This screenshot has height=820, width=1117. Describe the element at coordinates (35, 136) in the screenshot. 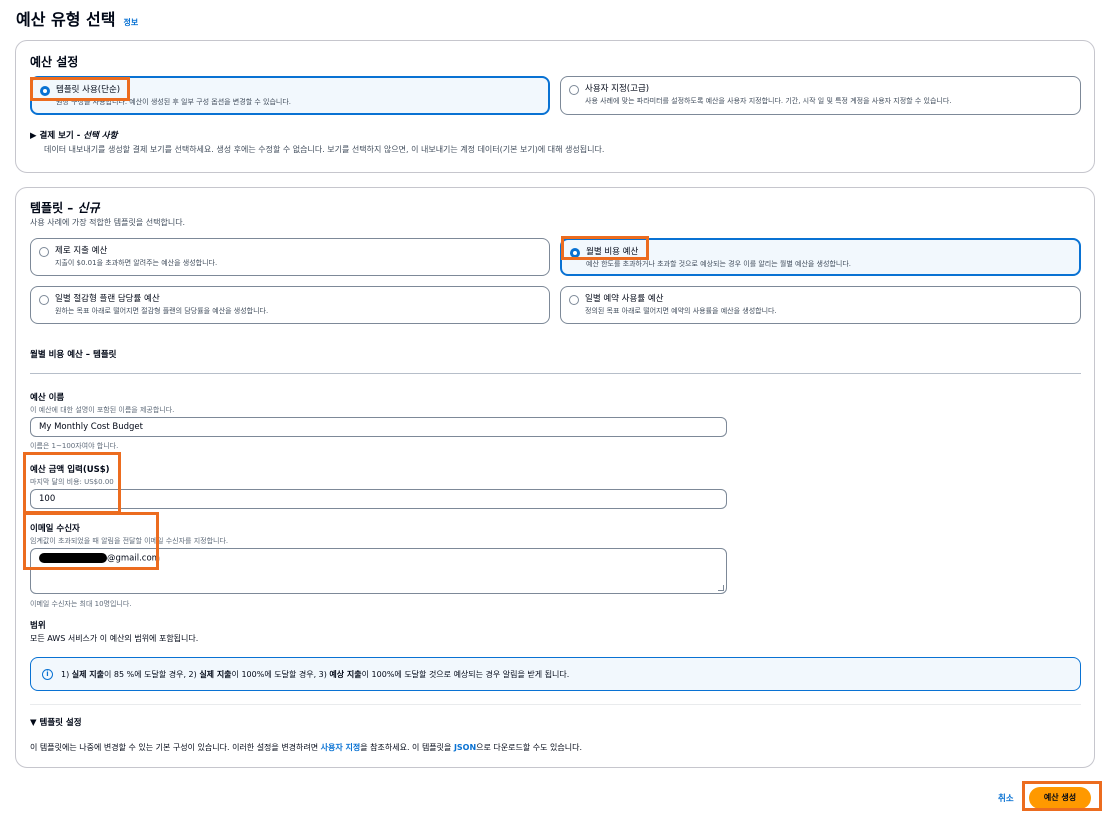

I see `caret-right-icon: ▶` at that location.